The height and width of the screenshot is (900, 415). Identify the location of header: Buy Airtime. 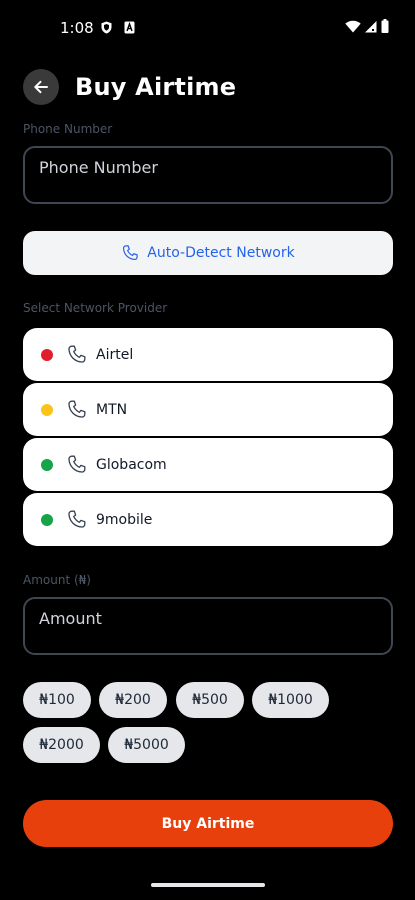
(129, 87).